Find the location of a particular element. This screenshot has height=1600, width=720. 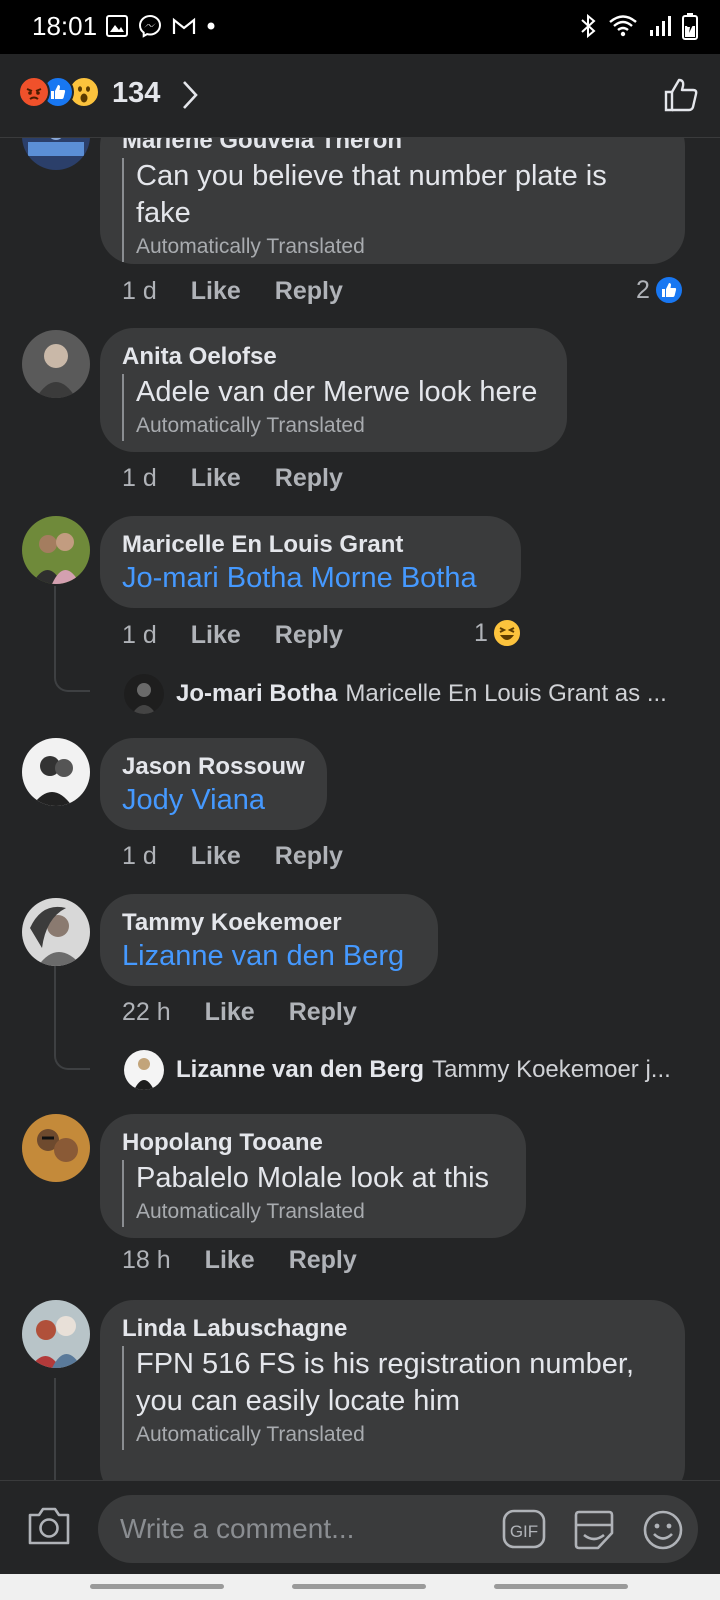

reaction-count-value: 2 is located at coordinates (643, 289).